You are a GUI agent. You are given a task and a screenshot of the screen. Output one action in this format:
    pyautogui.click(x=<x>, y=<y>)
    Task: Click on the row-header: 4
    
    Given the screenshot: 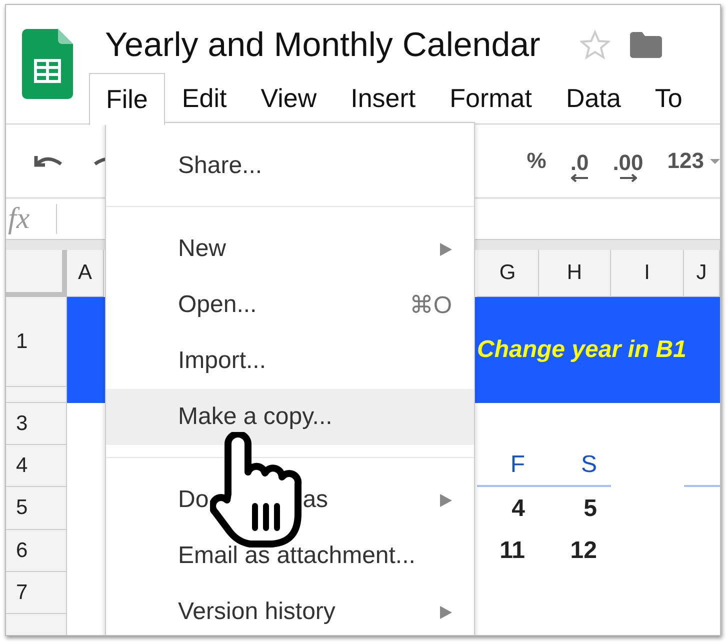 What is the action you would take?
    pyautogui.click(x=36, y=466)
    